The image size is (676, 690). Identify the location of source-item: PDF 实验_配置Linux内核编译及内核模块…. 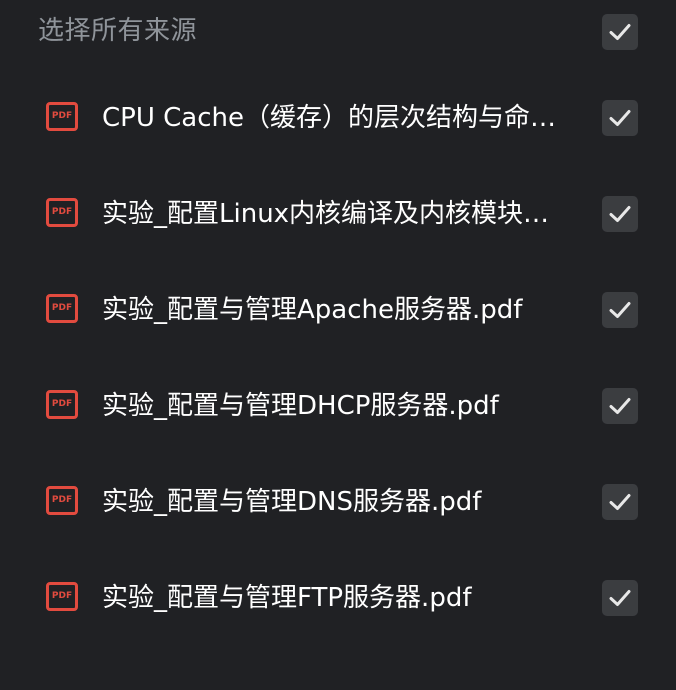
(338, 214).